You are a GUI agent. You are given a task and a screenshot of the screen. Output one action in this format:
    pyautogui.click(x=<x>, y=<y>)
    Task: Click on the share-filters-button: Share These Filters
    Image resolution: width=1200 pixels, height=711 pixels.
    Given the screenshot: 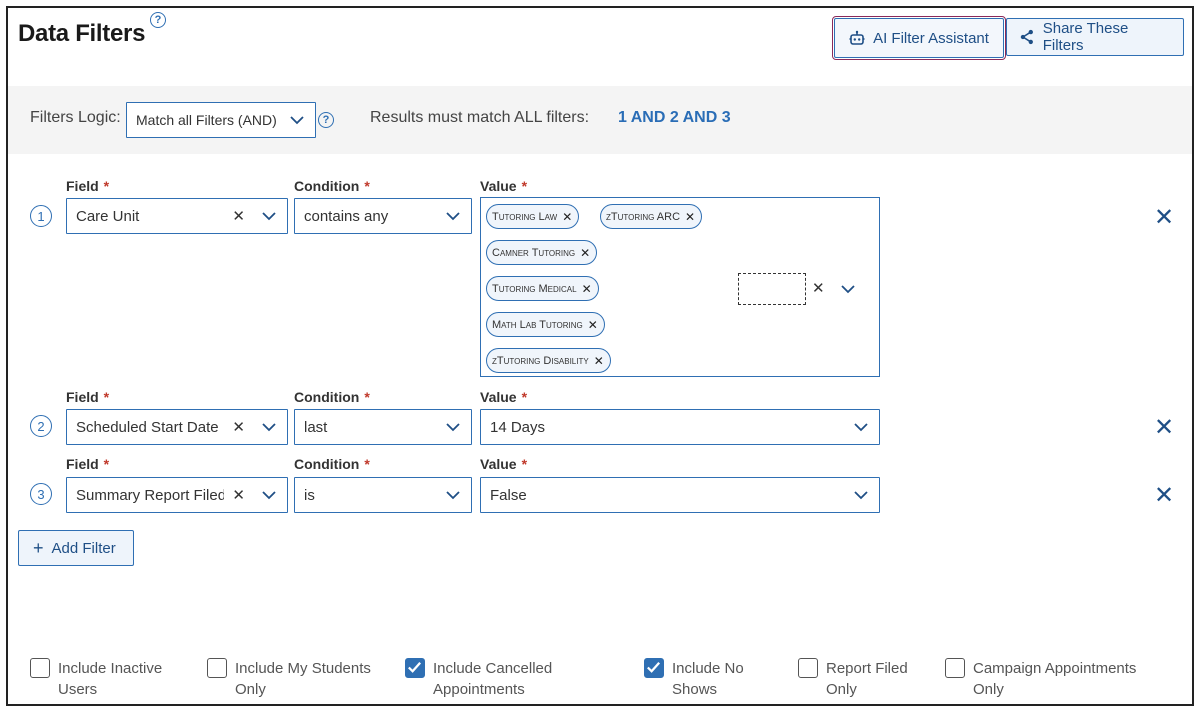 What is the action you would take?
    pyautogui.click(x=1095, y=37)
    